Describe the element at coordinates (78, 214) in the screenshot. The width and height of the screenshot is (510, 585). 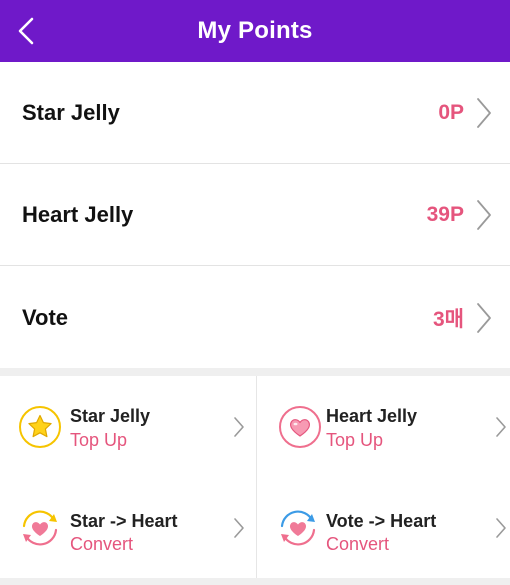
I see `points-row-label: Heart Jelly` at that location.